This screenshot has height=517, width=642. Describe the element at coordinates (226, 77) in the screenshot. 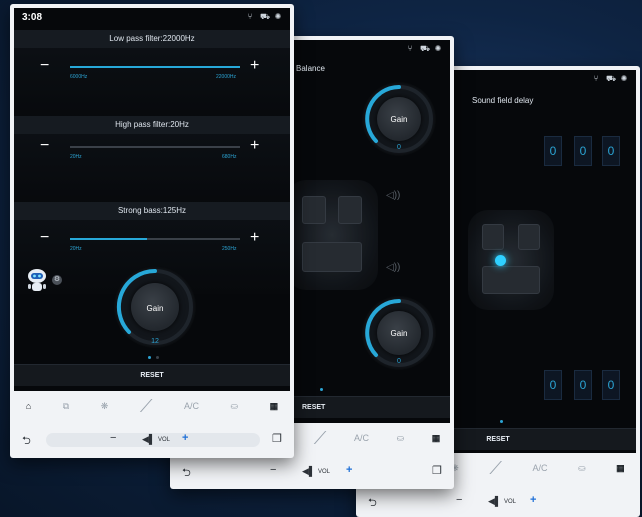

I see `slider-max-label: 22000Hz` at that location.